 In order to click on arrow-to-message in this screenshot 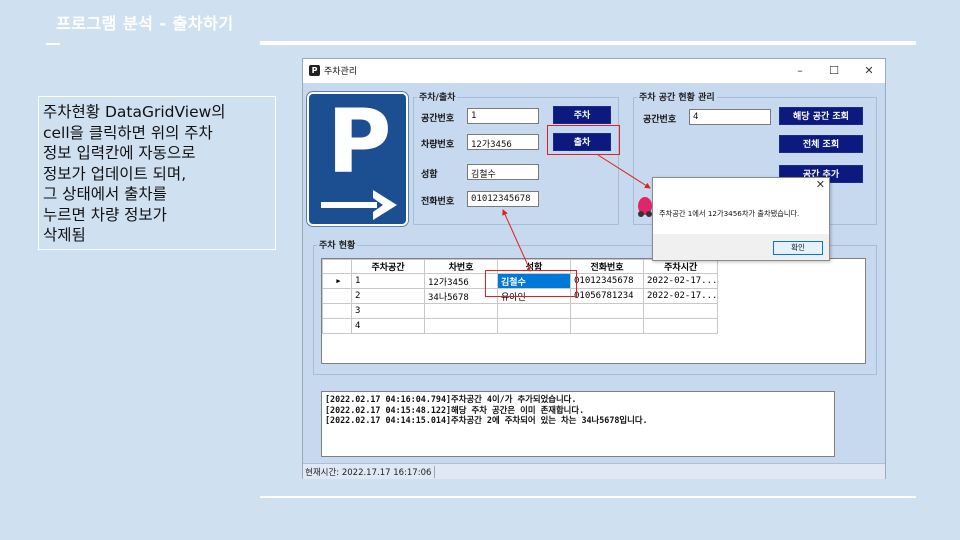, I will do `click(624, 171)`.